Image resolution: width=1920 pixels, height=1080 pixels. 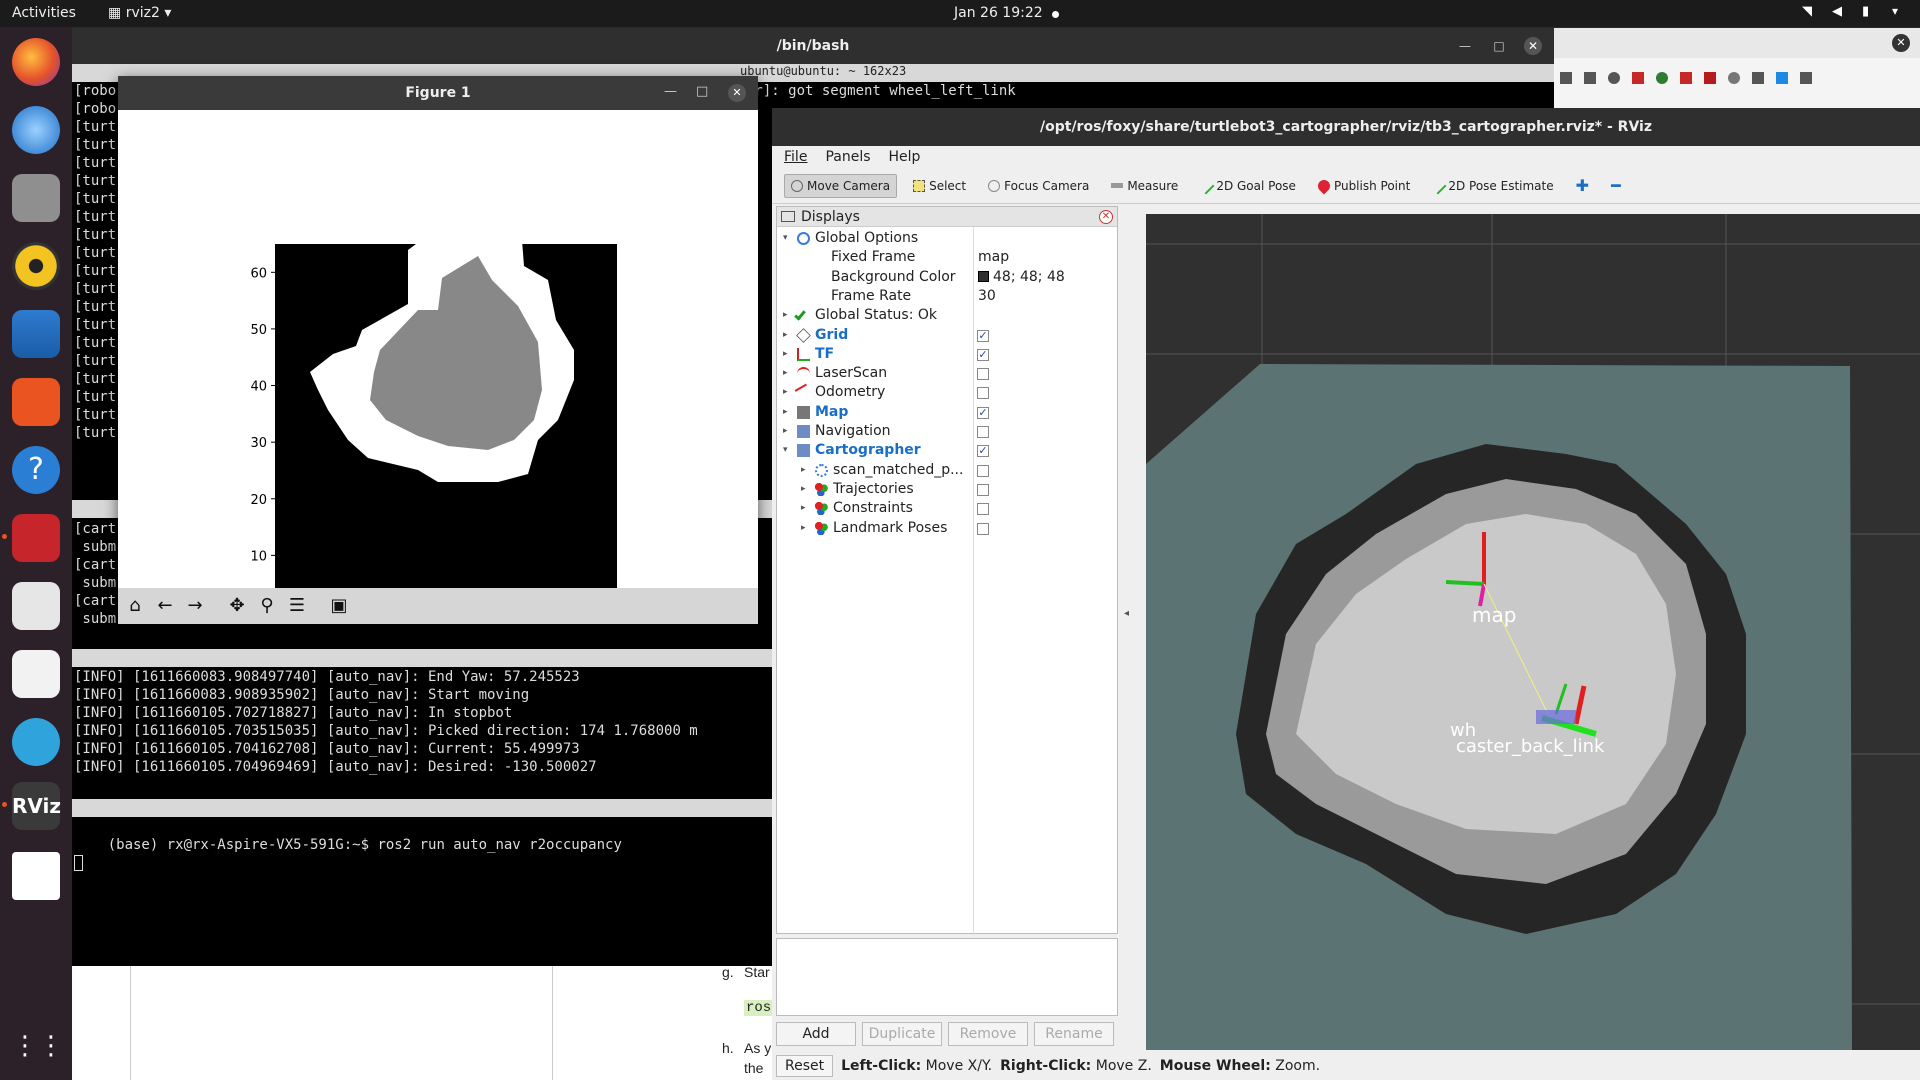 I want to click on display-row: ▾ Cartographer ✓, so click(x=947, y=450).